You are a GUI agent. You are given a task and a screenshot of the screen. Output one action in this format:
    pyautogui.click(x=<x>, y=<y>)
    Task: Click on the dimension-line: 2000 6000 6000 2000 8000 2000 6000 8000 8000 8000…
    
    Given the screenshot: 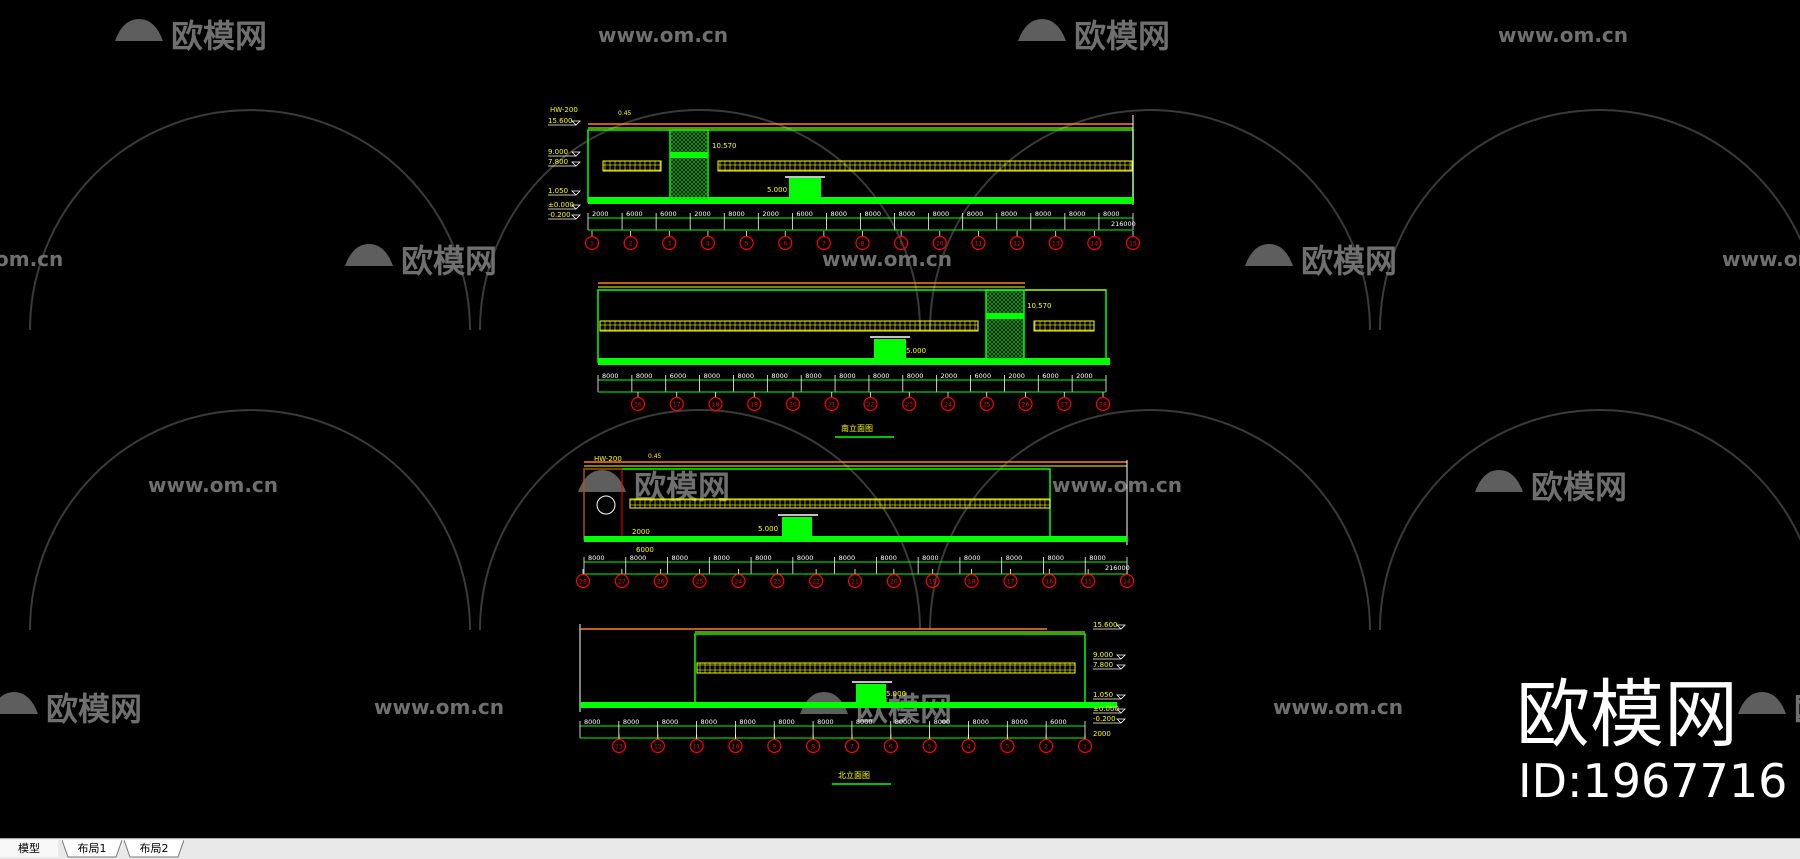 What is the action you would take?
    pyautogui.click(x=861, y=220)
    